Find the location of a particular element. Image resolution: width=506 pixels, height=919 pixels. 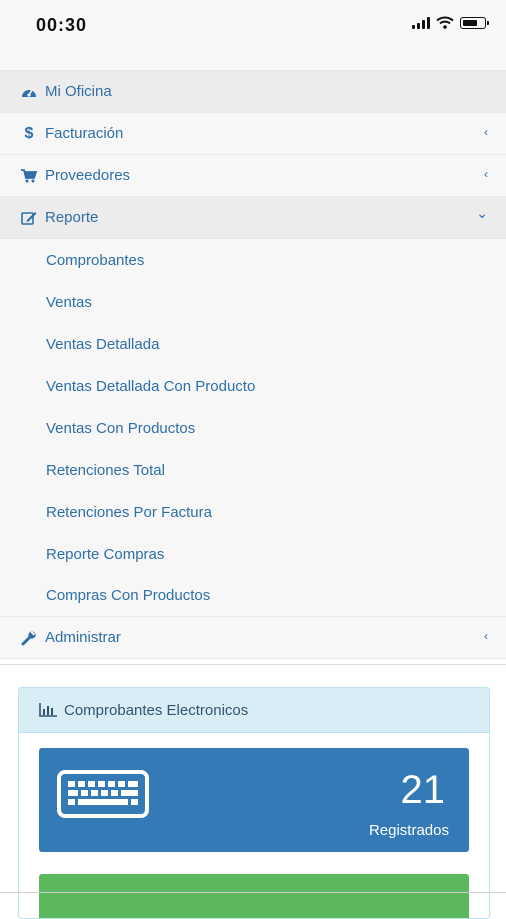

status-bar: 00:30 is located at coordinates (253, 35).